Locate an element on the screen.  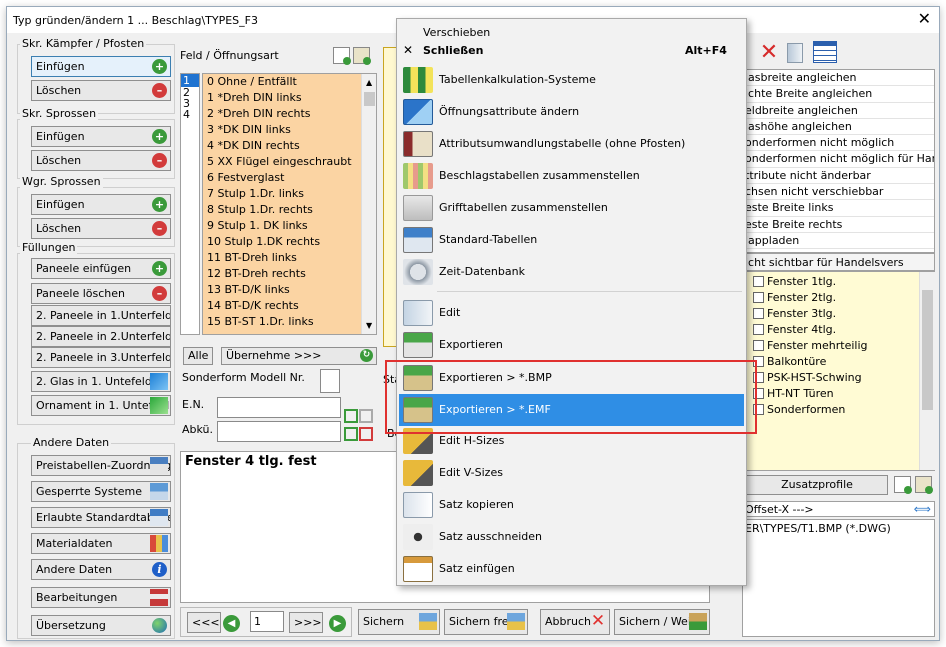
opening-type-item: 15 BT-ST 1.Dr. links is located at coordinates (282, 322).